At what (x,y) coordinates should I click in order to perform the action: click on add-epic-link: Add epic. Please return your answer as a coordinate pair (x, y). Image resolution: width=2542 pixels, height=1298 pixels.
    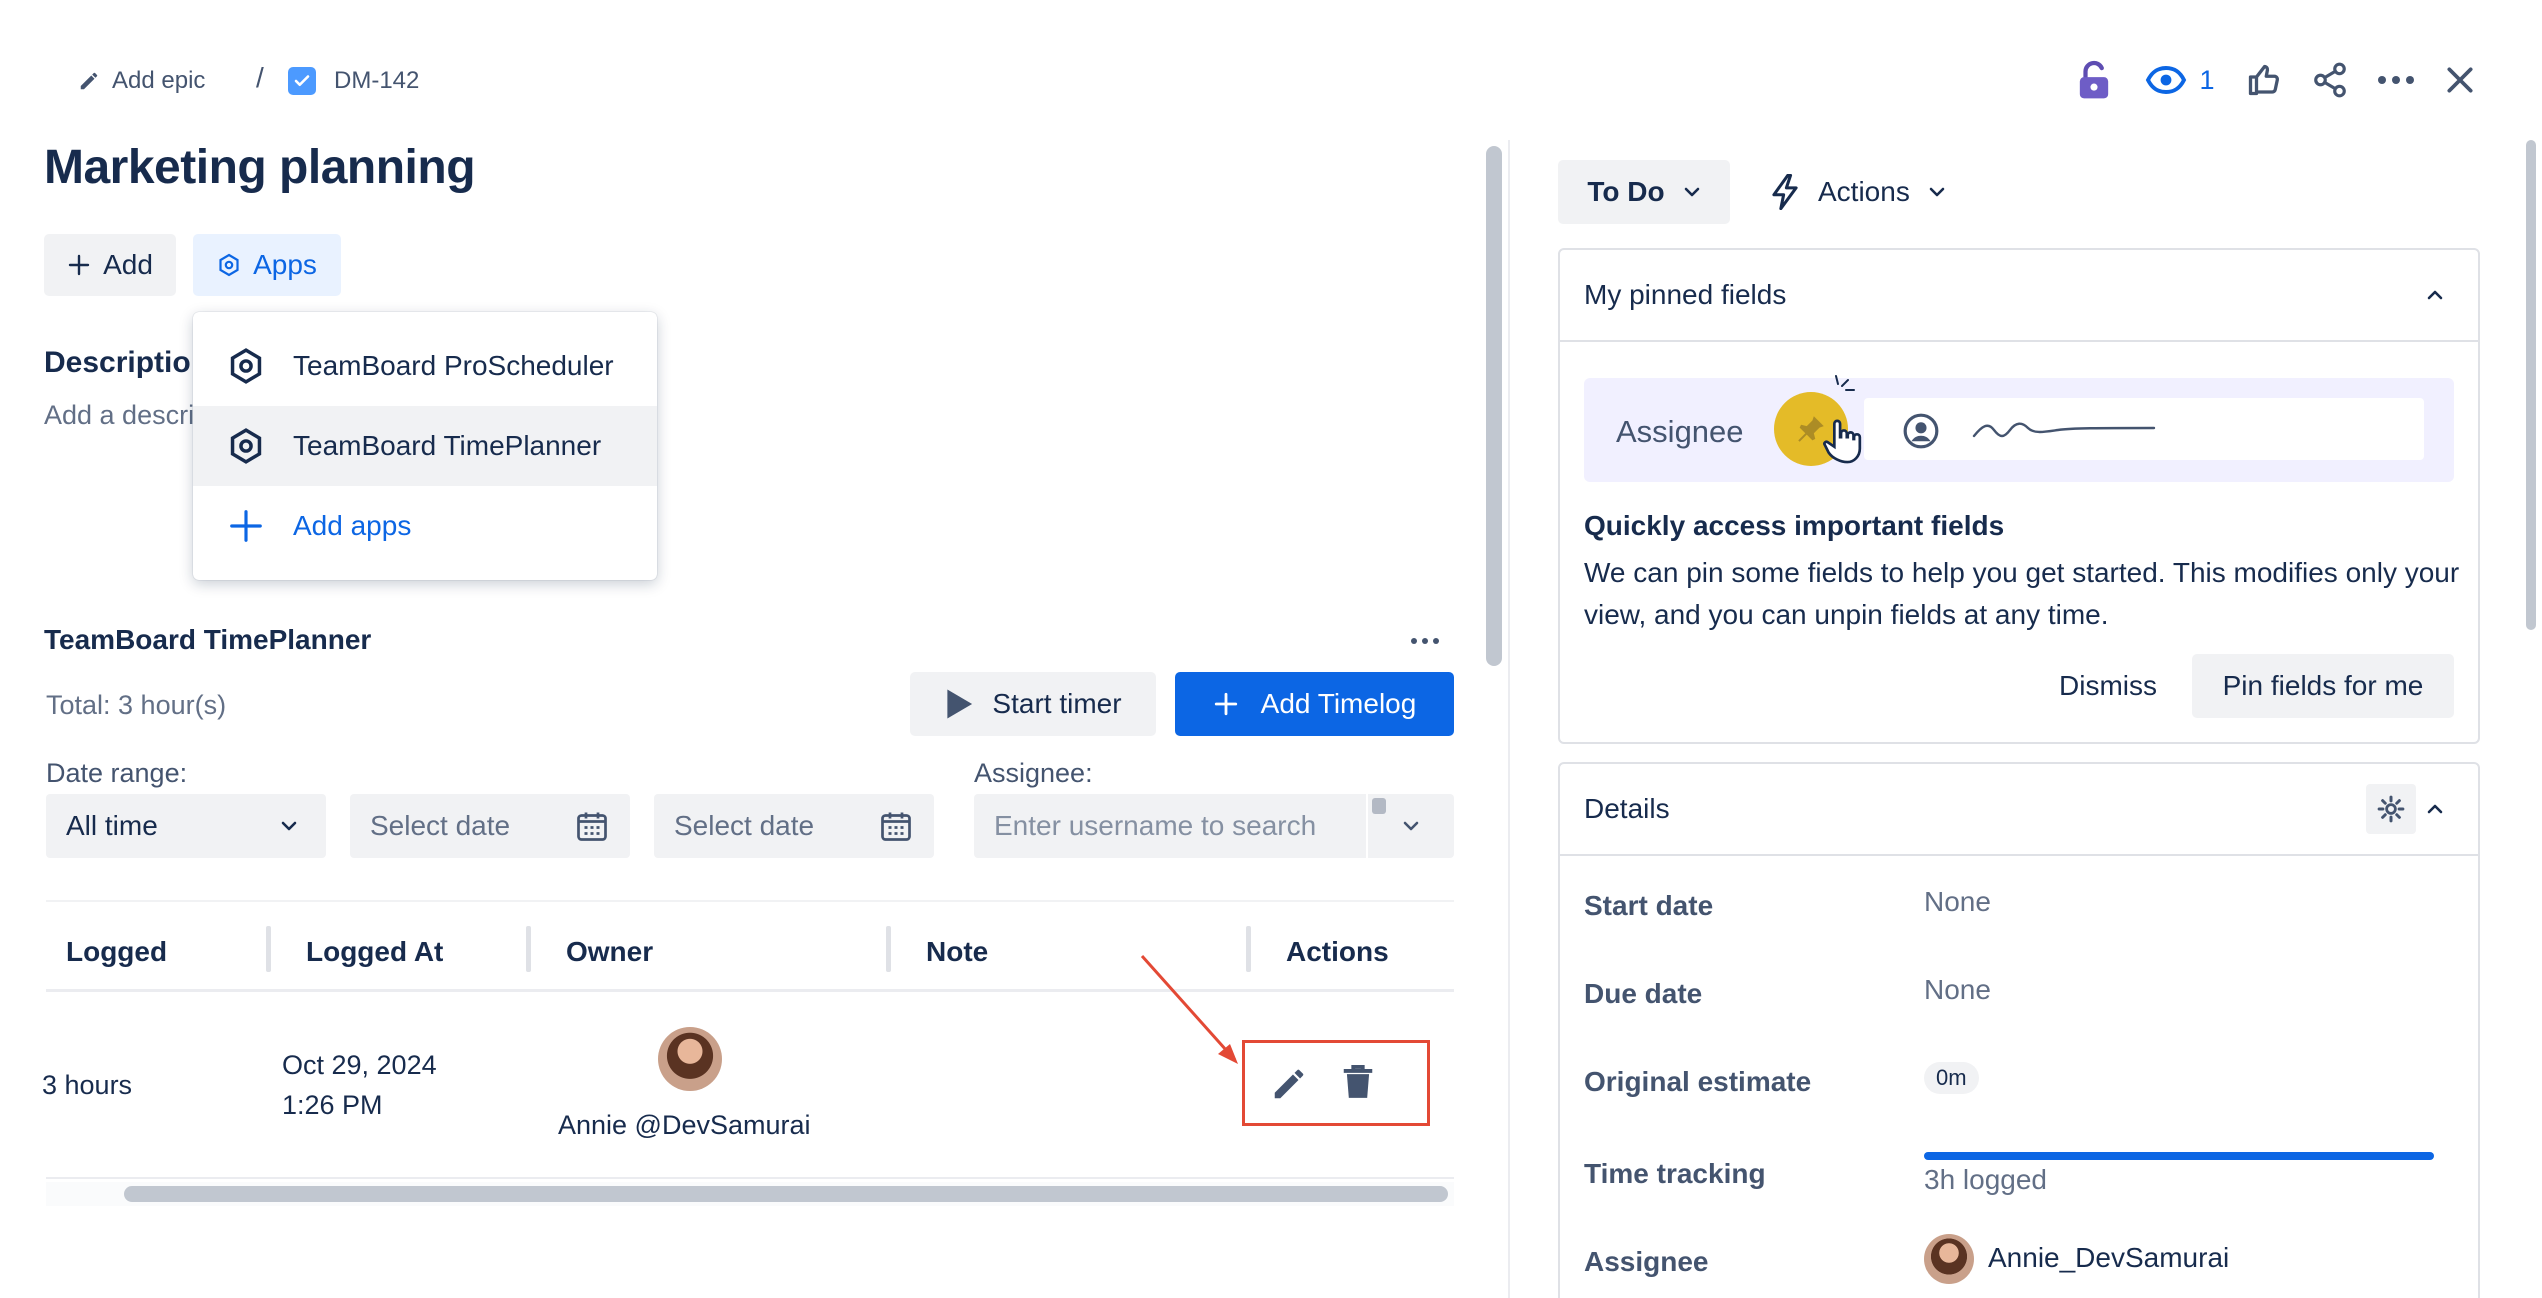
    Looking at the image, I should click on (141, 81).